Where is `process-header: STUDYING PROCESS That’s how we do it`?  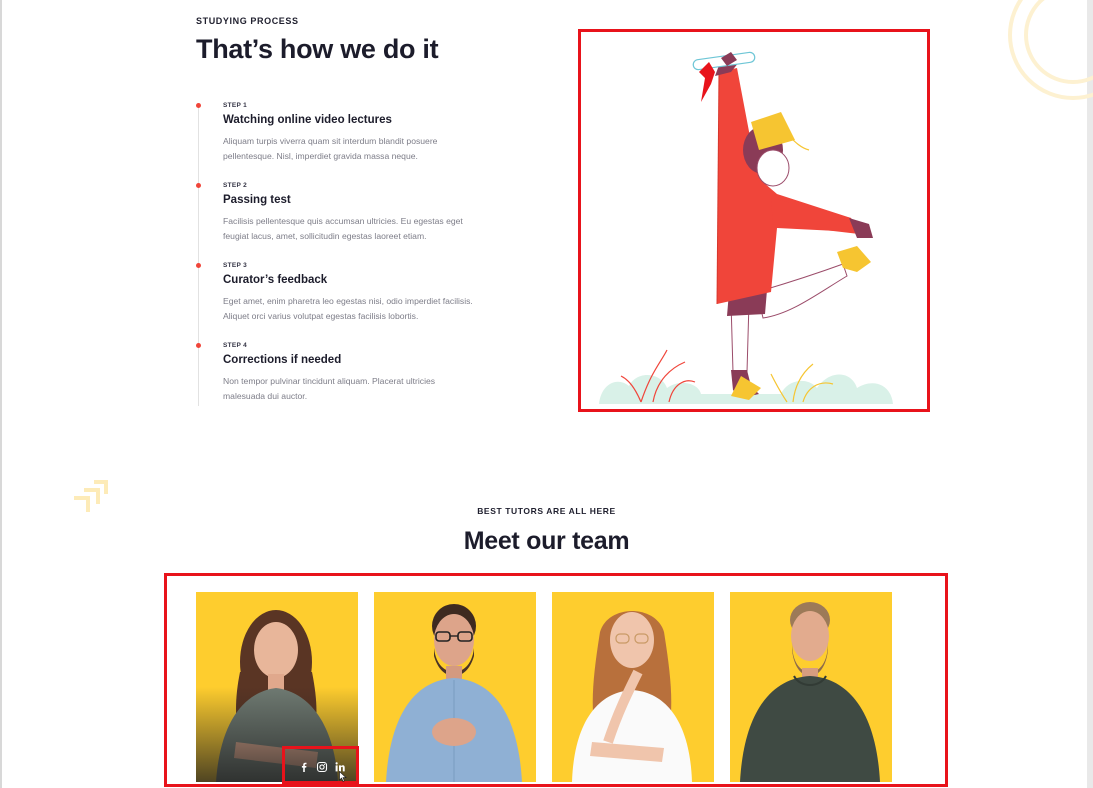 process-header: STUDYING PROCESS That’s how we do it is located at coordinates (346, 40).